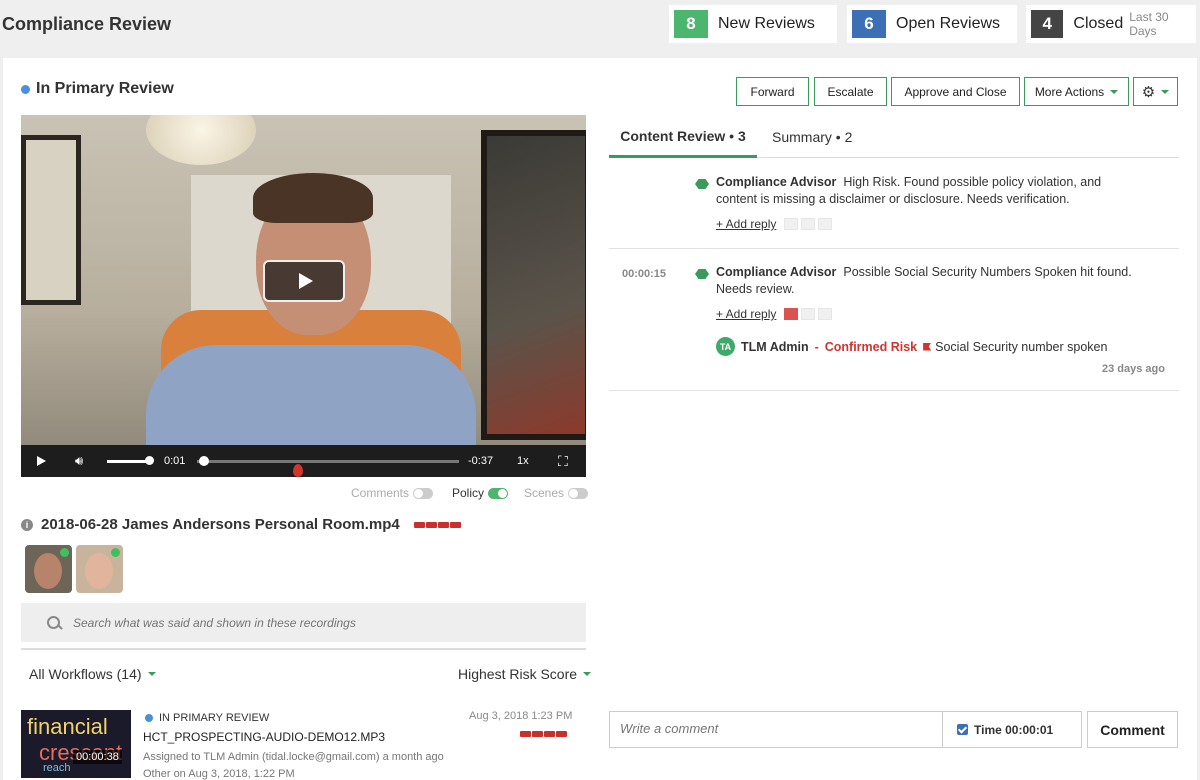  I want to click on toggle-scenes: Scenes, so click(556, 493).